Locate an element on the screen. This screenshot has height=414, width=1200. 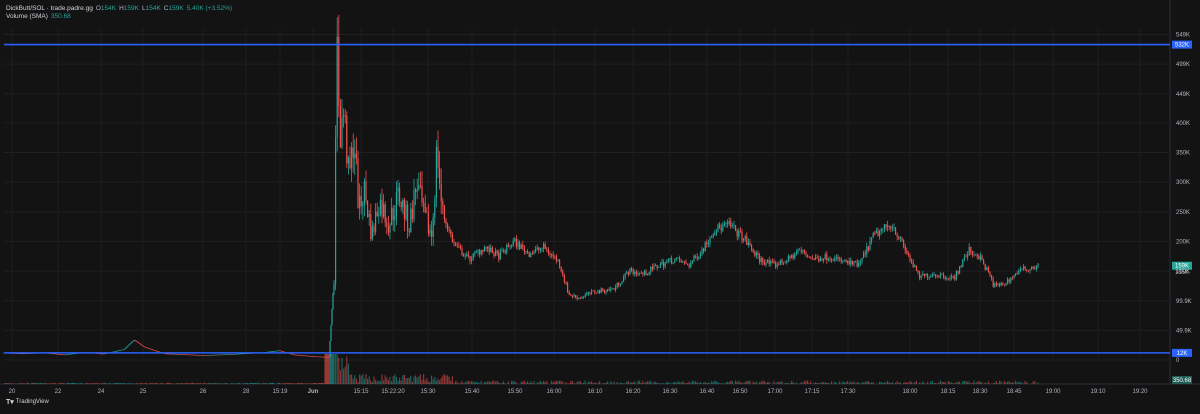
tradingview-wordmark: TradingView is located at coordinates (32, 402).